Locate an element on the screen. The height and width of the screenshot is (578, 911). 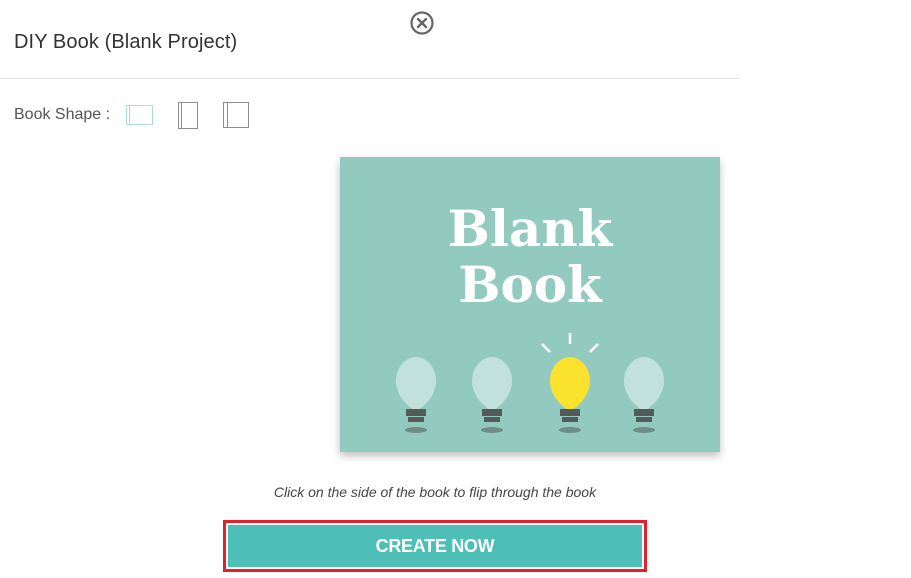
landscape-book-icon is located at coordinates (140, 115).